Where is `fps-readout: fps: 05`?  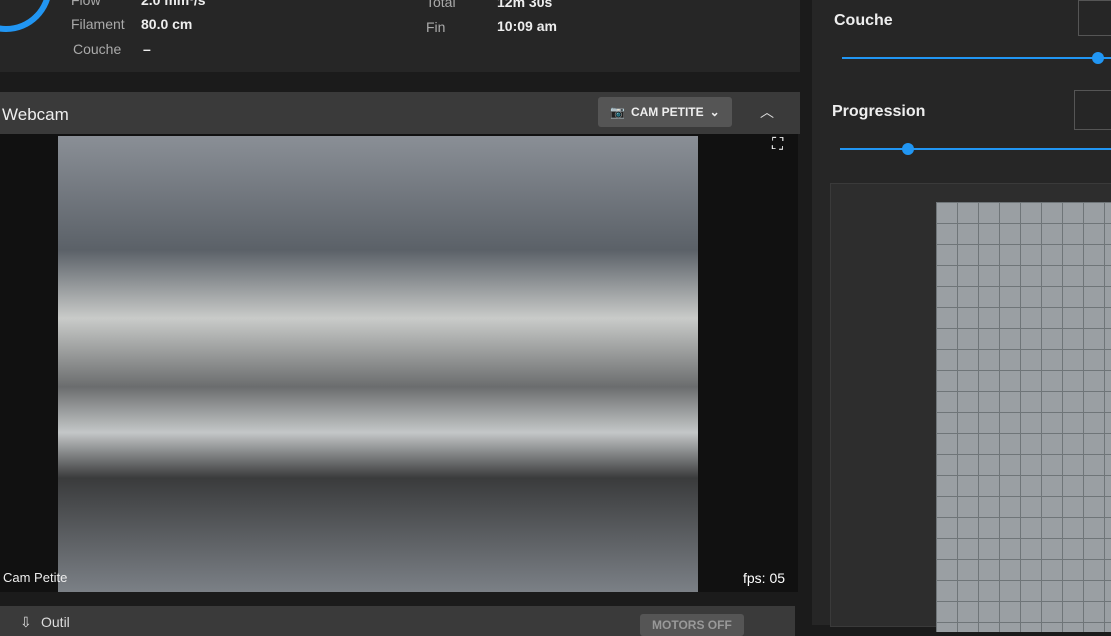 fps-readout: fps: 05 is located at coordinates (764, 578).